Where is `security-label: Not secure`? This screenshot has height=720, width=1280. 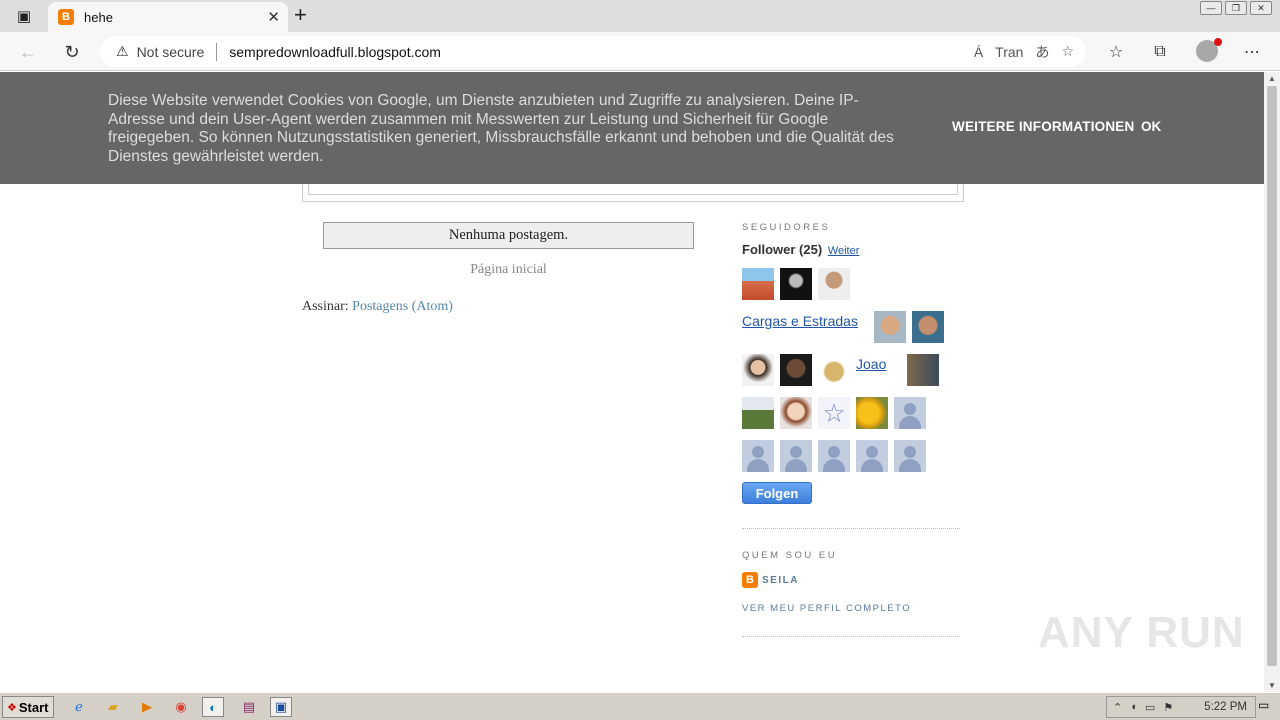 security-label: Not secure is located at coordinates (171, 52).